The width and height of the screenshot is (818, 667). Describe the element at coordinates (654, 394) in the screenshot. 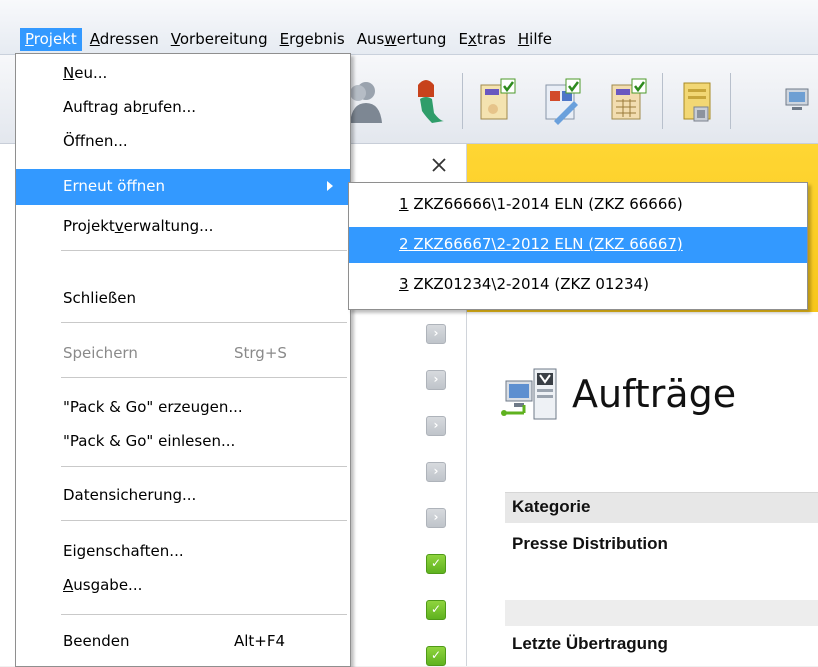

I see `page-title: Aufträge` at that location.